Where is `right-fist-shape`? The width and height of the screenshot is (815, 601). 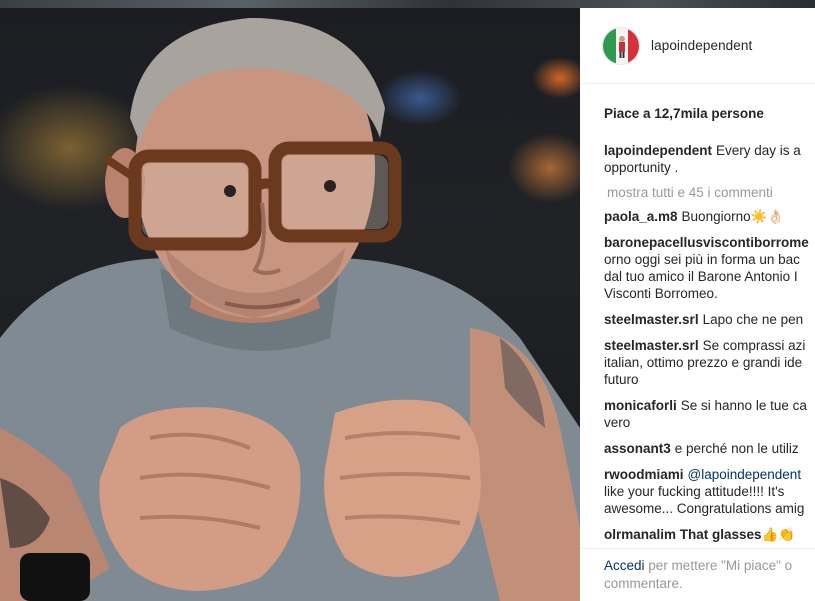 right-fist-shape is located at coordinates (402, 488).